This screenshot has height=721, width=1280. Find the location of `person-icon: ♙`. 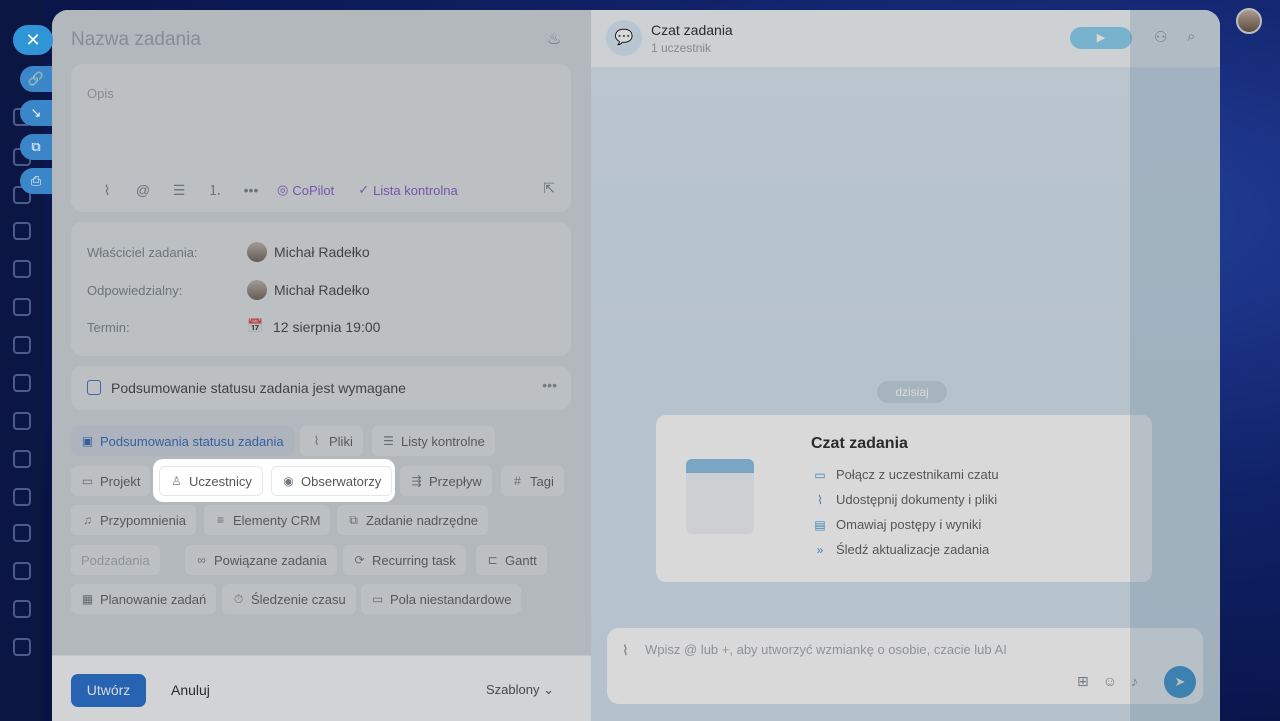

person-icon: ♙ is located at coordinates (176, 481).